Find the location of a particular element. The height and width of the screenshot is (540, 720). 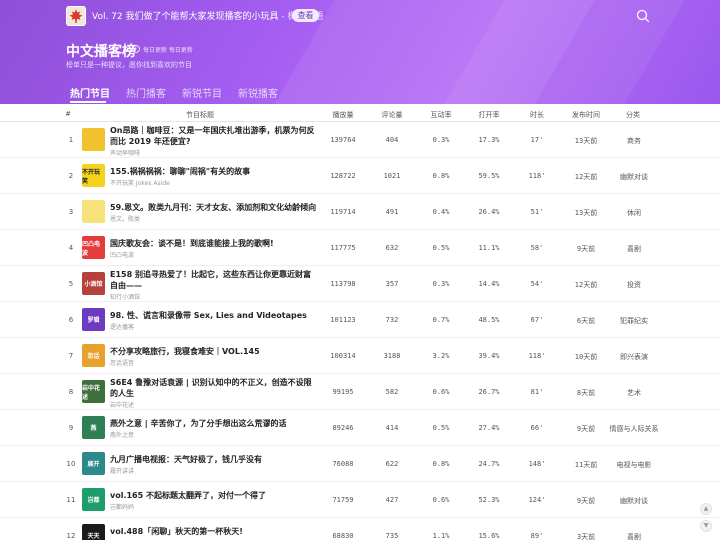

info-icon: i is located at coordinates (136, 49).